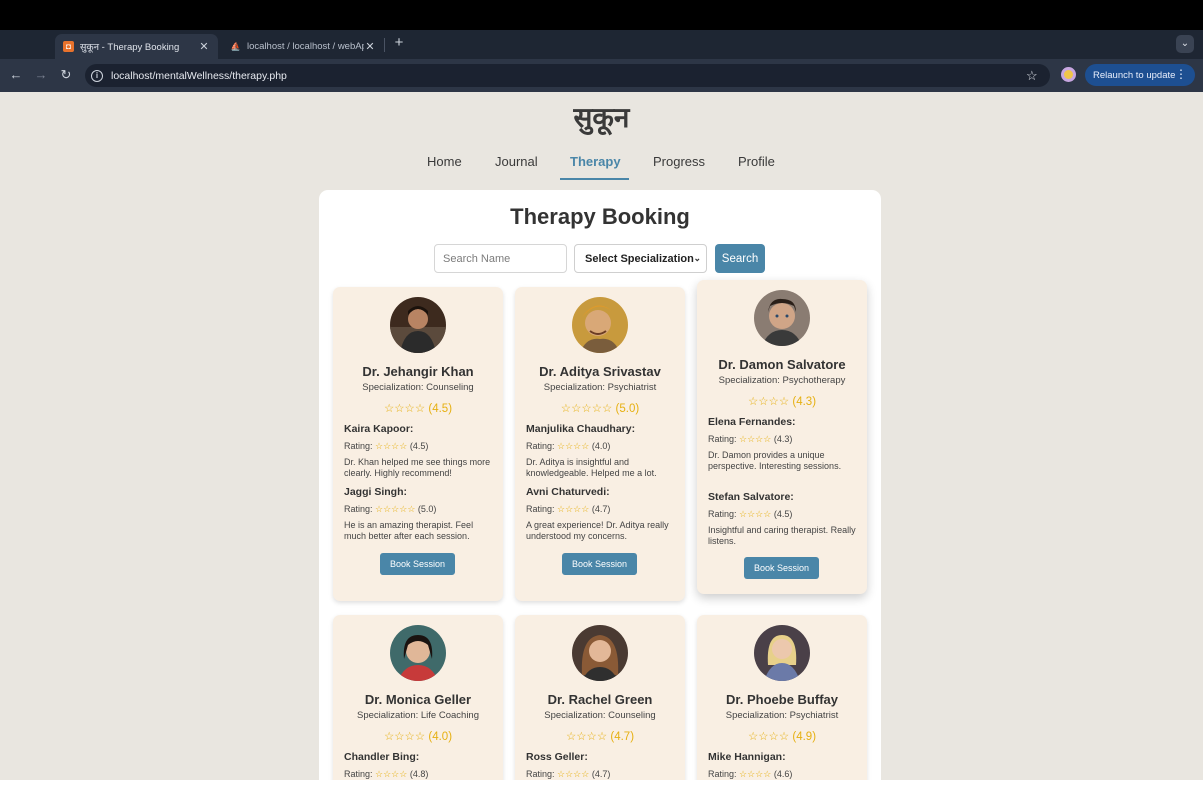  I want to click on select-label: Select Specialization, so click(639, 258).